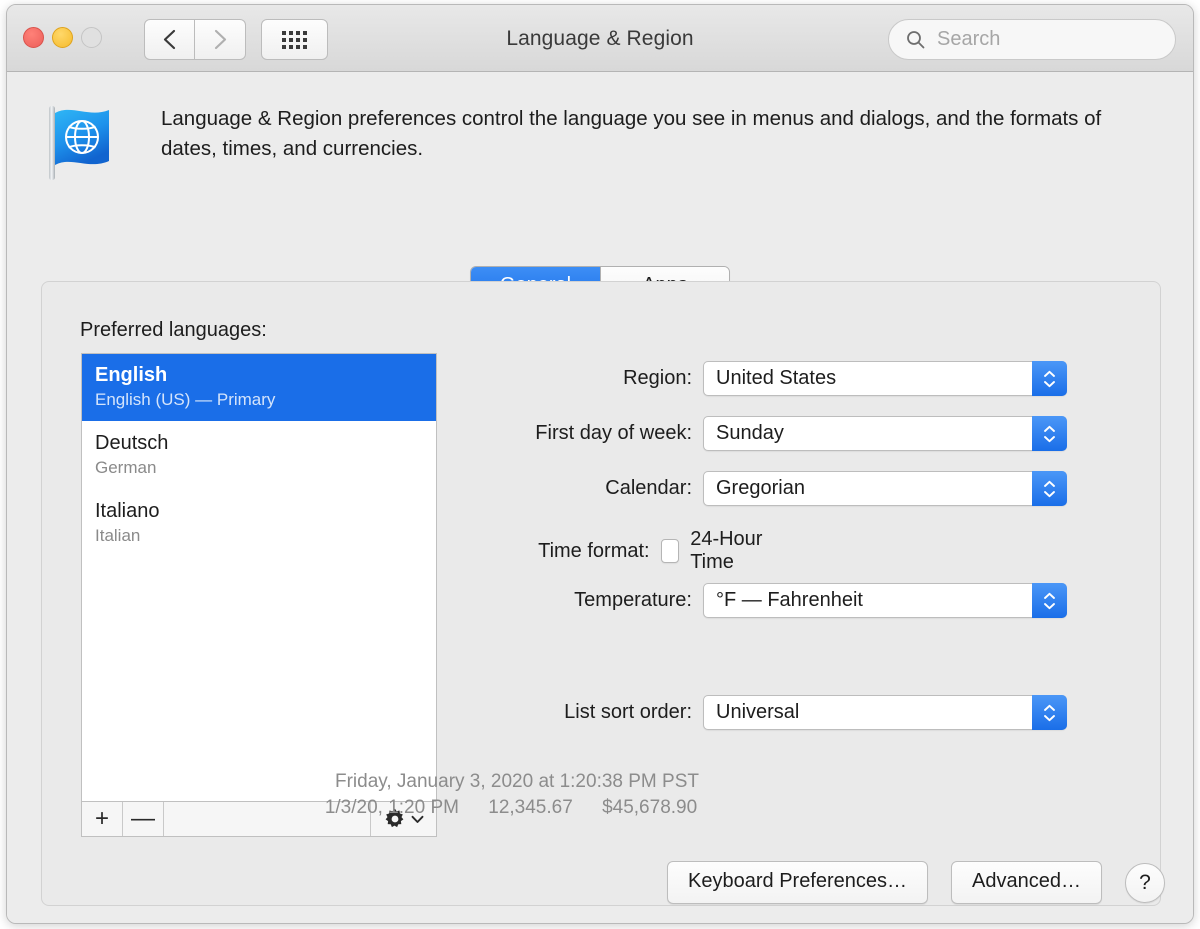  I want to click on preview-short-date: 1/3/20, 1:20 PM, so click(391, 807).